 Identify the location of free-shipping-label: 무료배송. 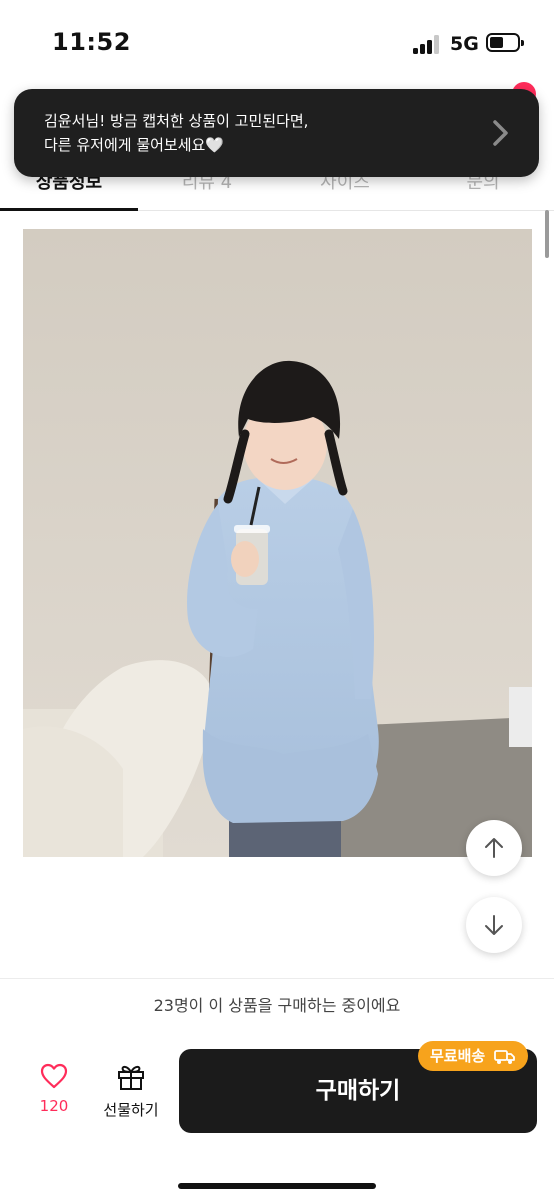
(458, 1056).